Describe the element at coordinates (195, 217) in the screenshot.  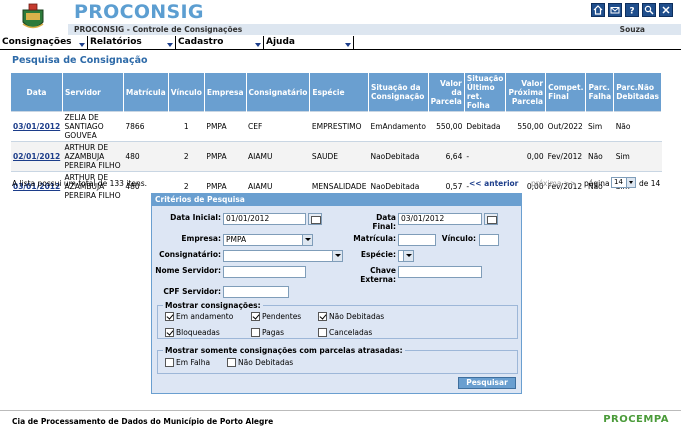
I see `data-inicial-label: Data Inicial:` at that location.